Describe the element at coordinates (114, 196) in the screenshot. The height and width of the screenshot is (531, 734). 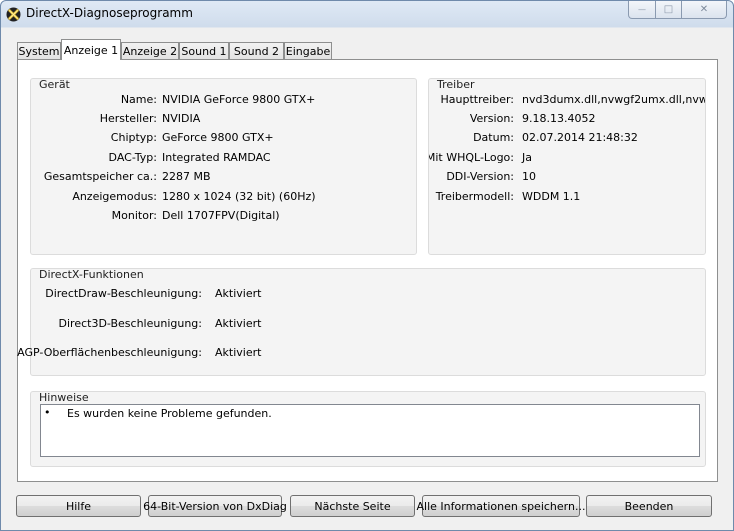
I see `device-label: Anzeigemodus:` at that location.